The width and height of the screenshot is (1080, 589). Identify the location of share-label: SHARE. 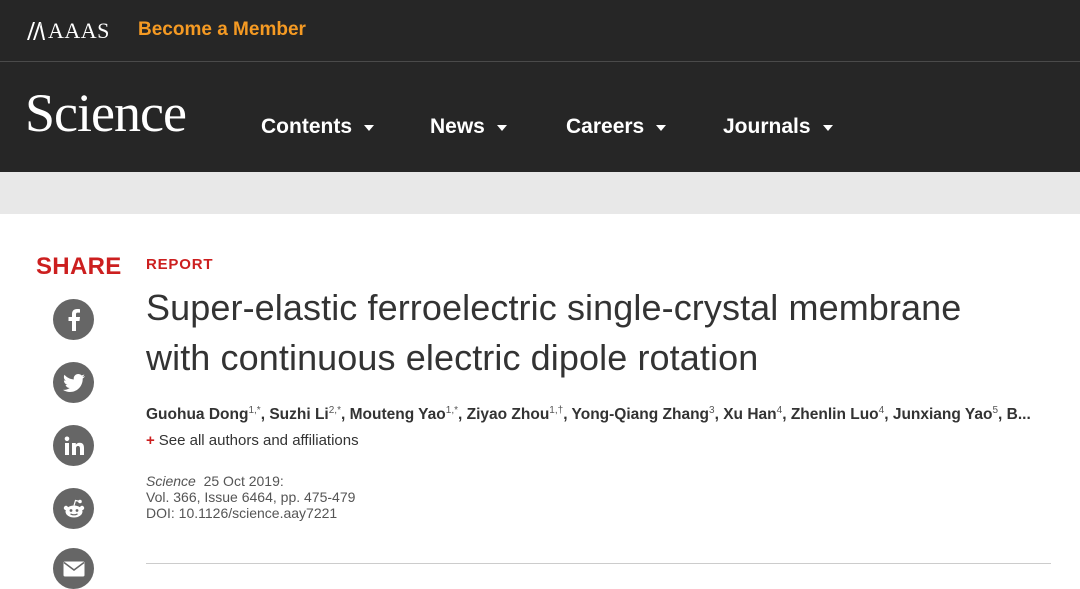
(79, 266).